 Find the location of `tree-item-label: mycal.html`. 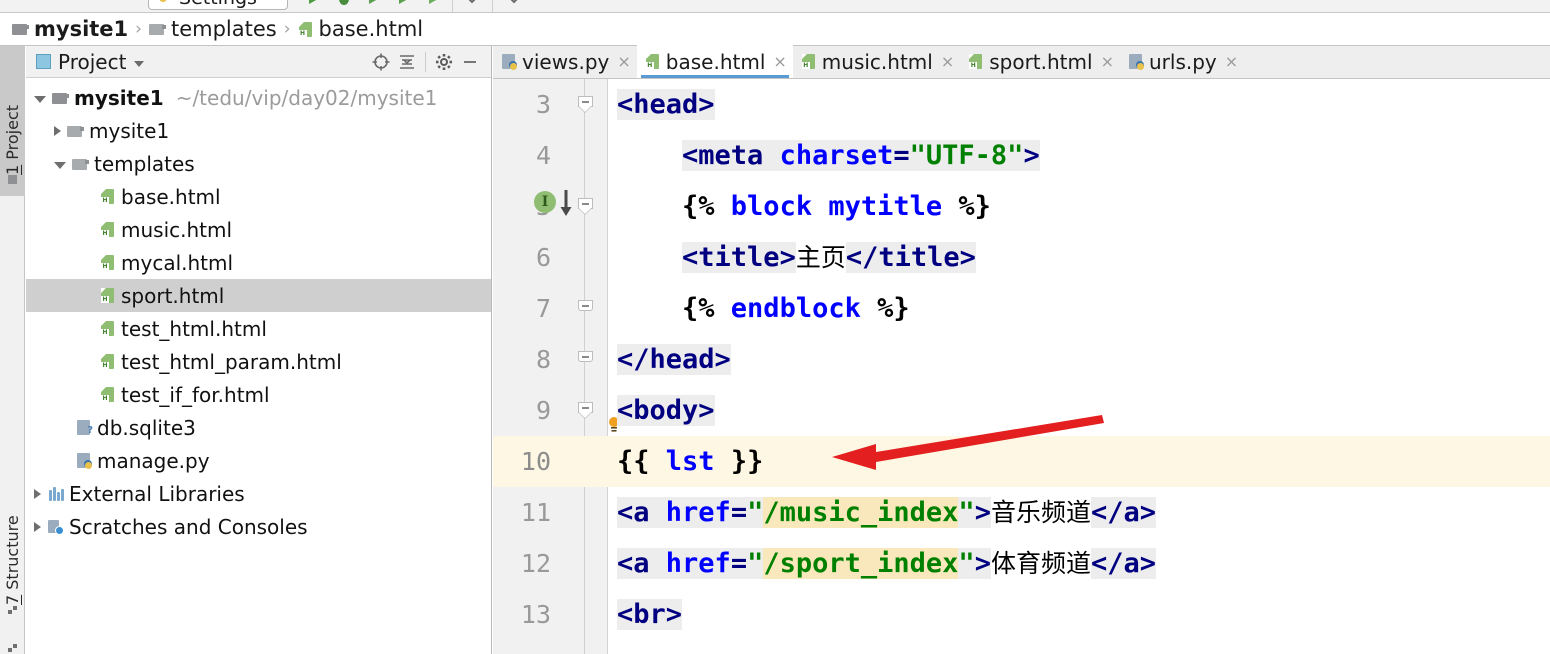

tree-item-label: mycal.html is located at coordinates (177, 262).